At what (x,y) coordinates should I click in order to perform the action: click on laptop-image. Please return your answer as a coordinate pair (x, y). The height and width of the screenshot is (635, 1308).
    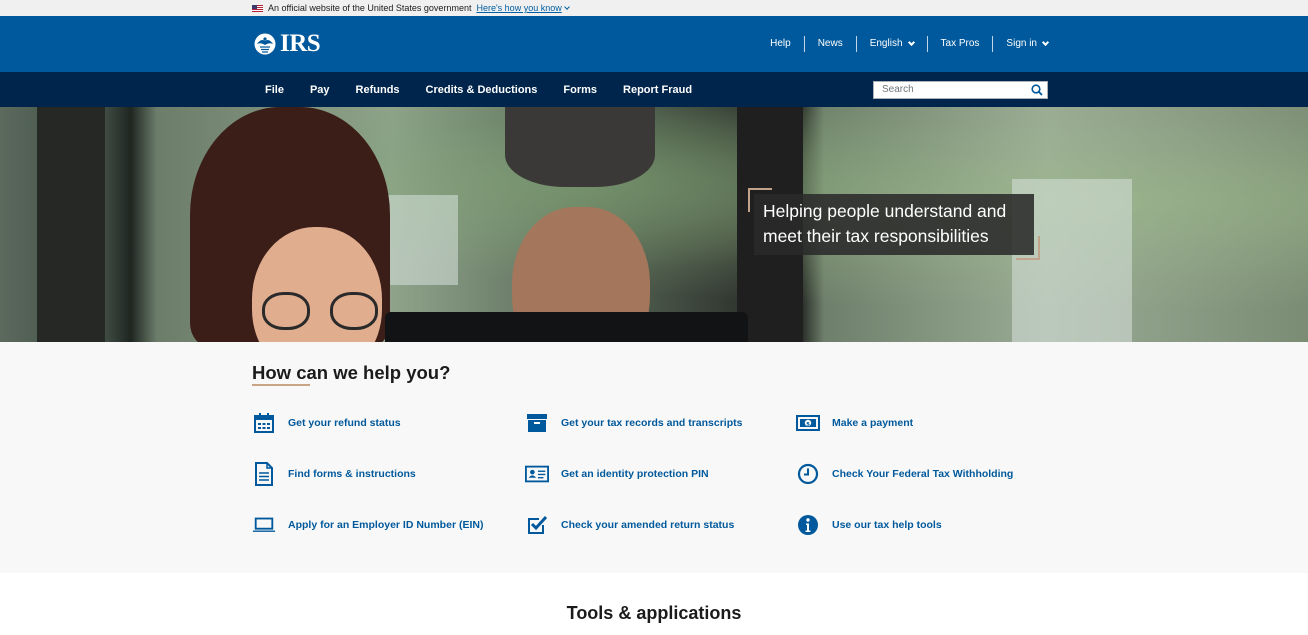
    Looking at the image, I should click on (566, 327).